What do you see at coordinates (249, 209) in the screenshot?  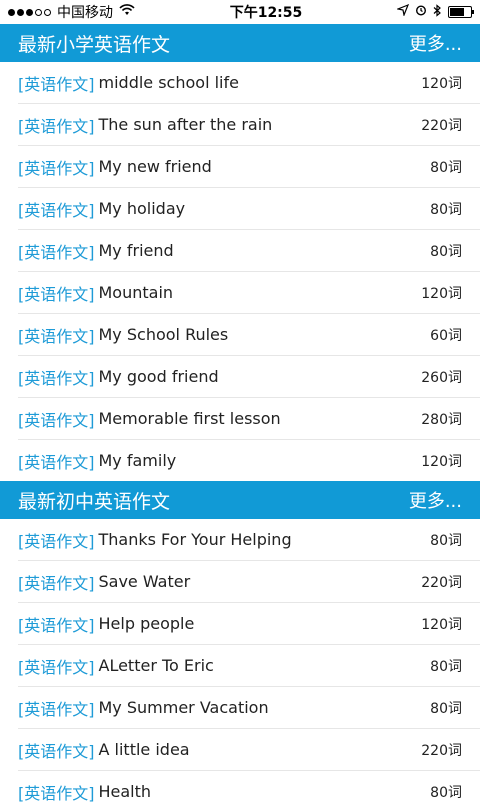 I see `essay-row: [英语作文] My holiday 80词` at bounding box center [249, 209].